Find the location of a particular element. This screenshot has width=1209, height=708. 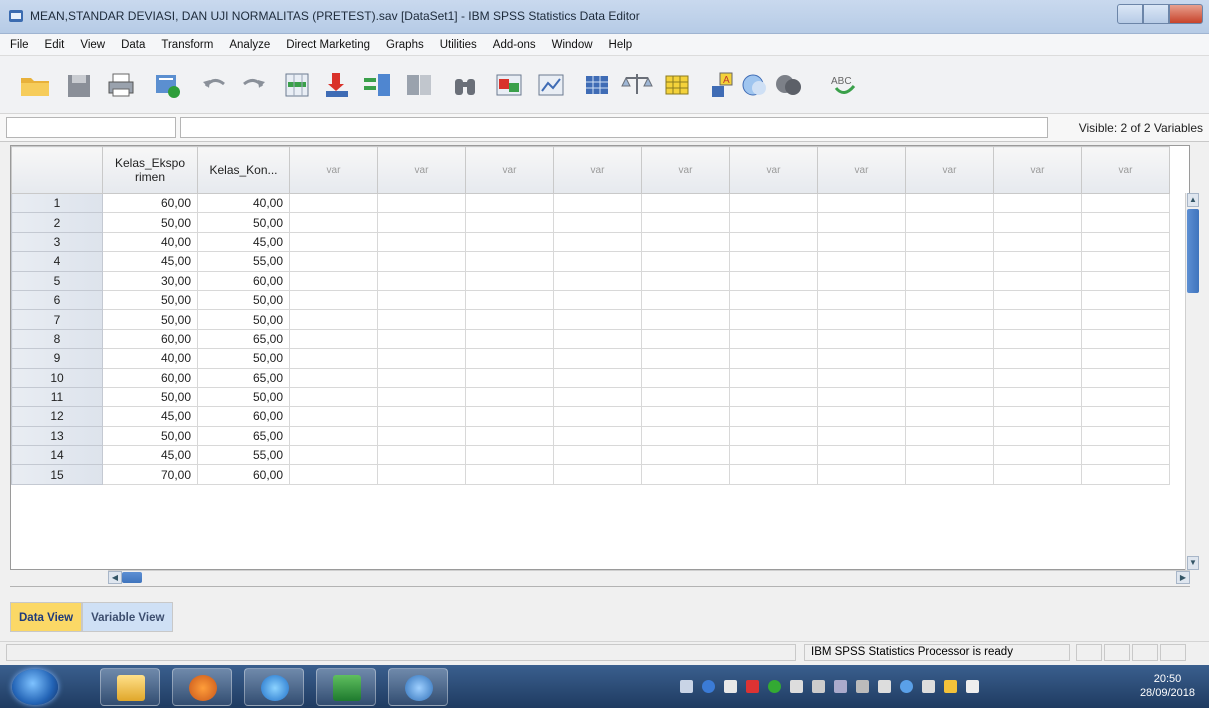

scroll-down-icon: ▼ is located at coordinates (1193, 563).